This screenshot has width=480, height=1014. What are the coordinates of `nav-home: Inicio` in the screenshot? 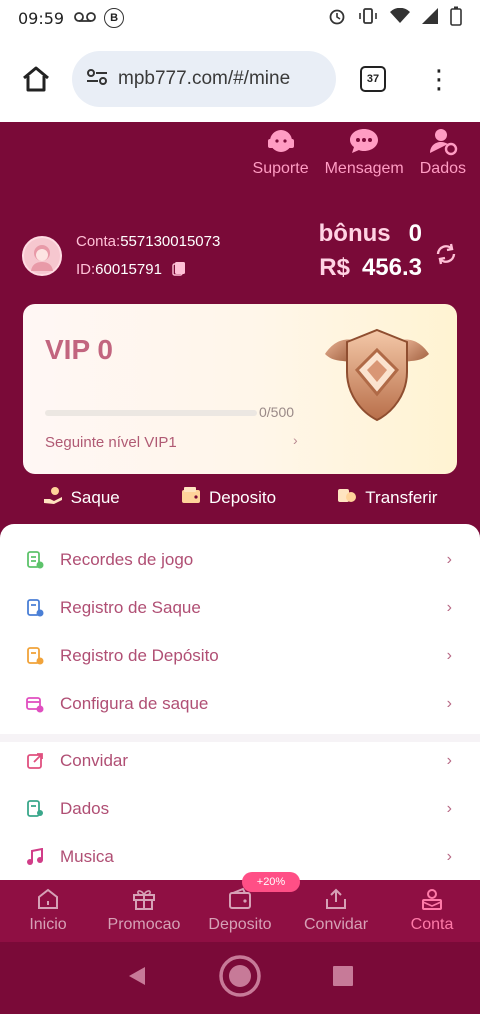 It's located at (48, 911).